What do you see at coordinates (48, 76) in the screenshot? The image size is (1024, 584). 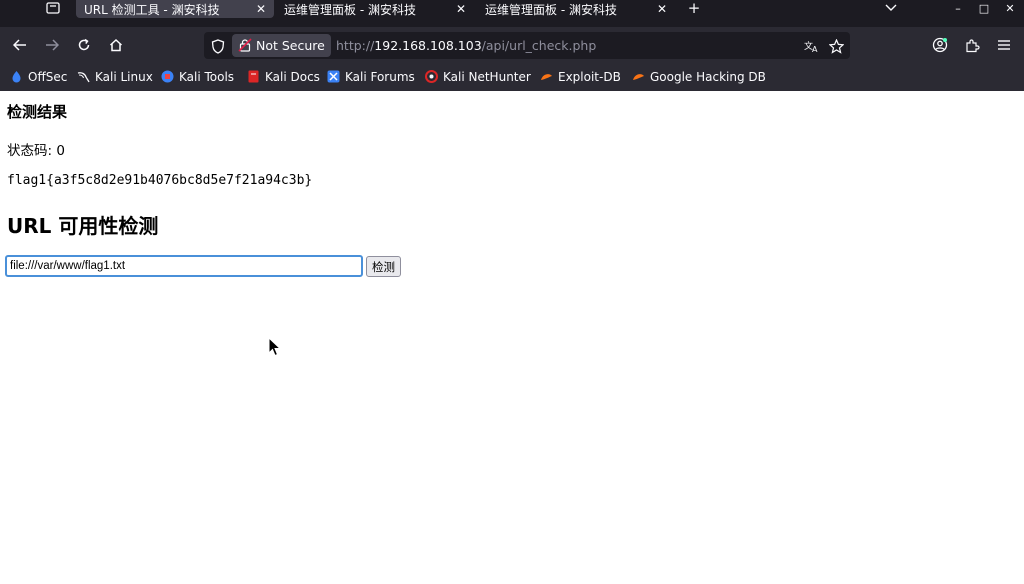 I see `bookmark-label: OffSec` at bounding box center [48, 76].